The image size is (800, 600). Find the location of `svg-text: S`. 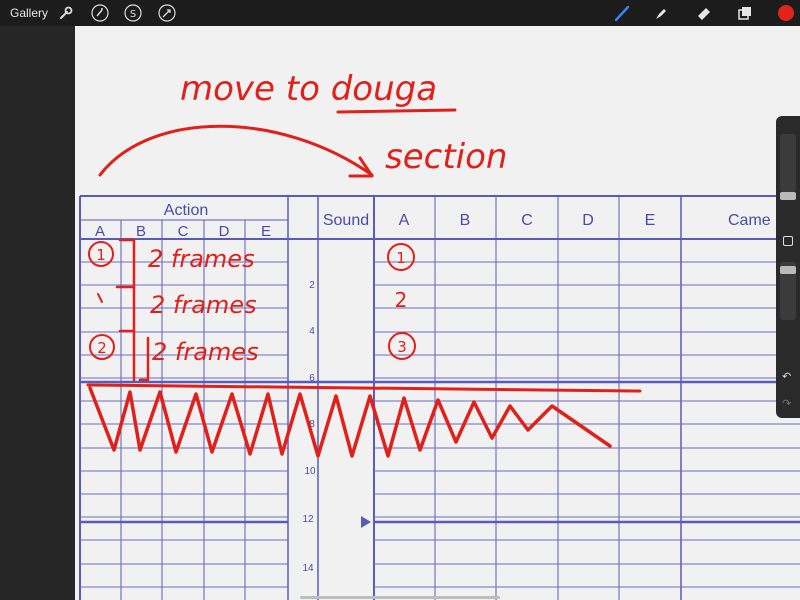

svg-text: S is located at coordinates (133, 14).